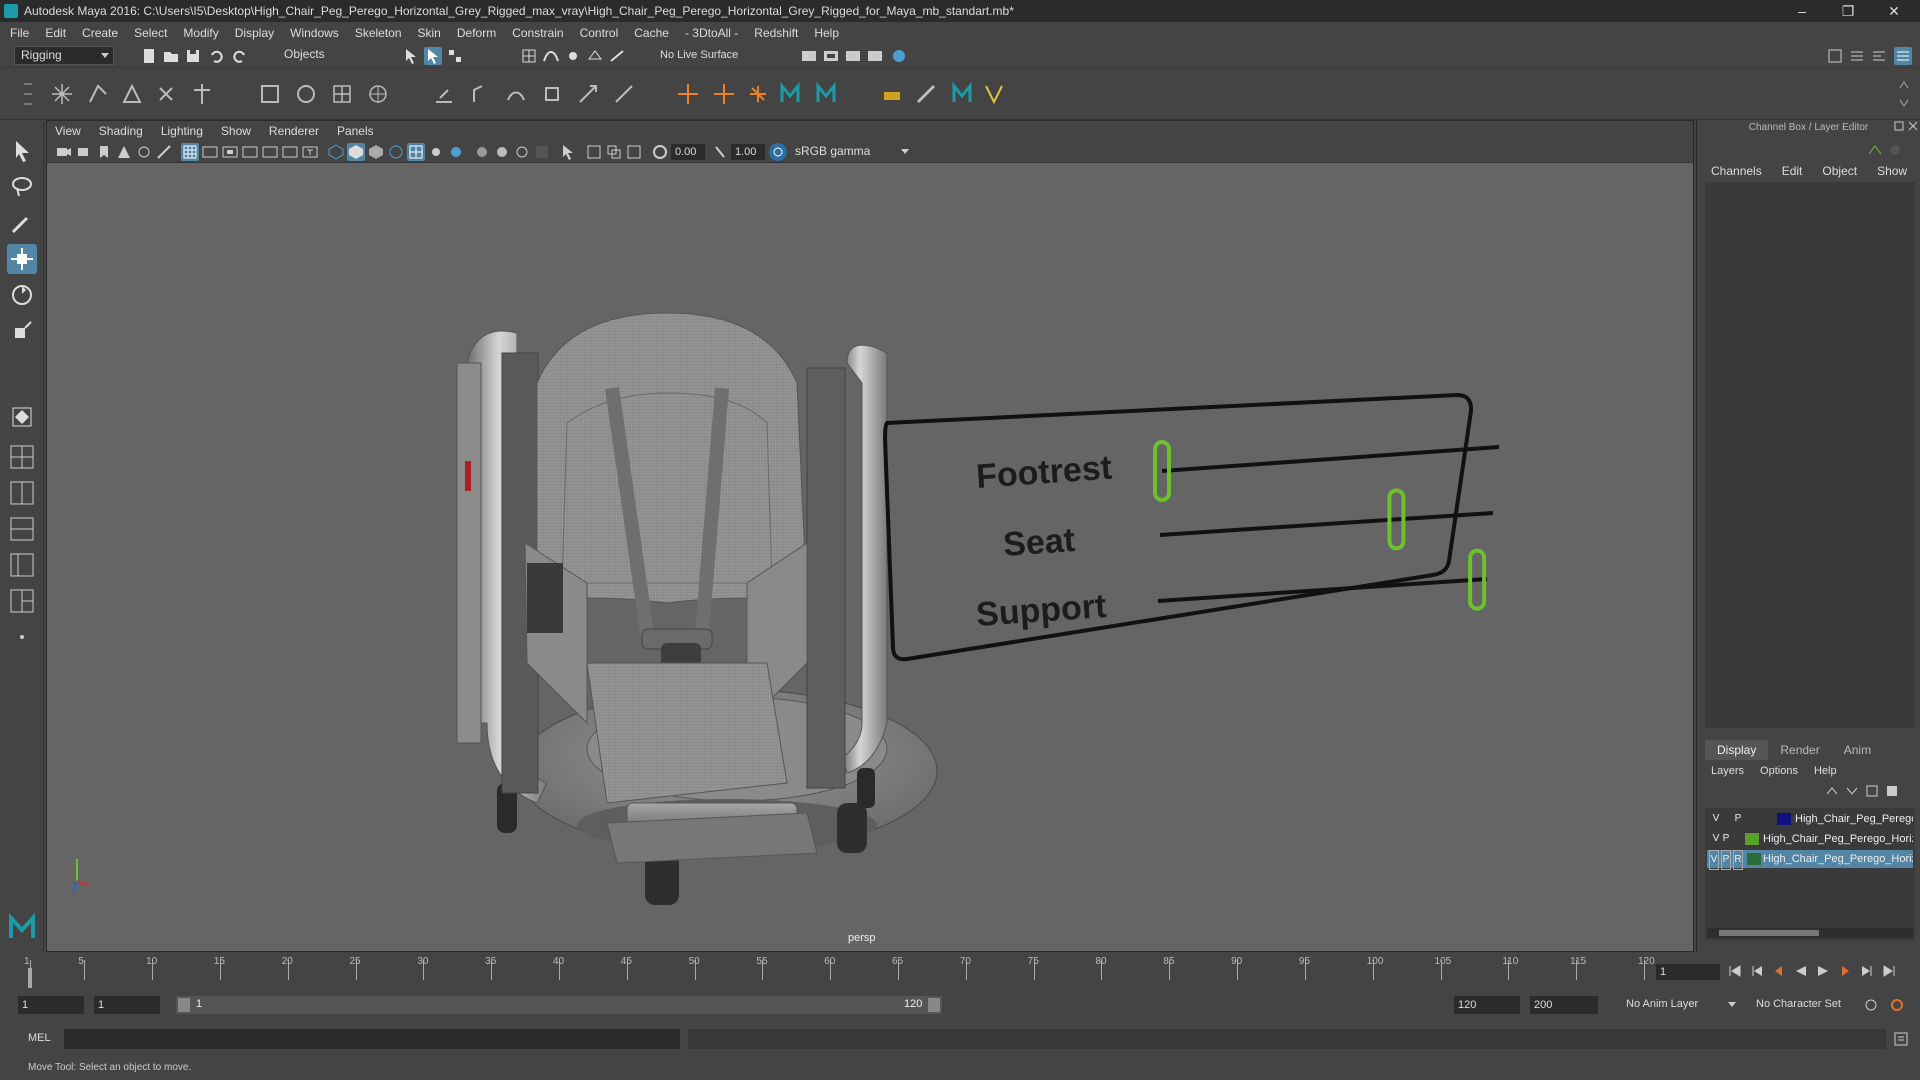 The height and width of the screenshot is (1080, 1920). What do you see at coordinates (236, 131) in the screenshot?
I see `viewport-menu-show: Show` at bounding box center [236, 131].